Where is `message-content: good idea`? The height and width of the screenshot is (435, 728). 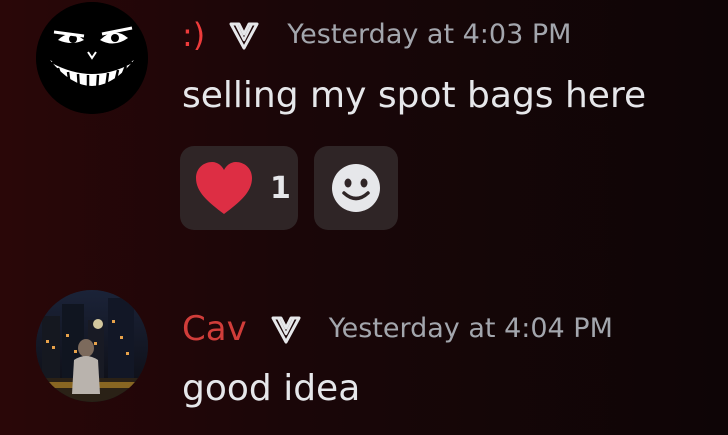 message-content: good idea is located at coordinates (271, 388).